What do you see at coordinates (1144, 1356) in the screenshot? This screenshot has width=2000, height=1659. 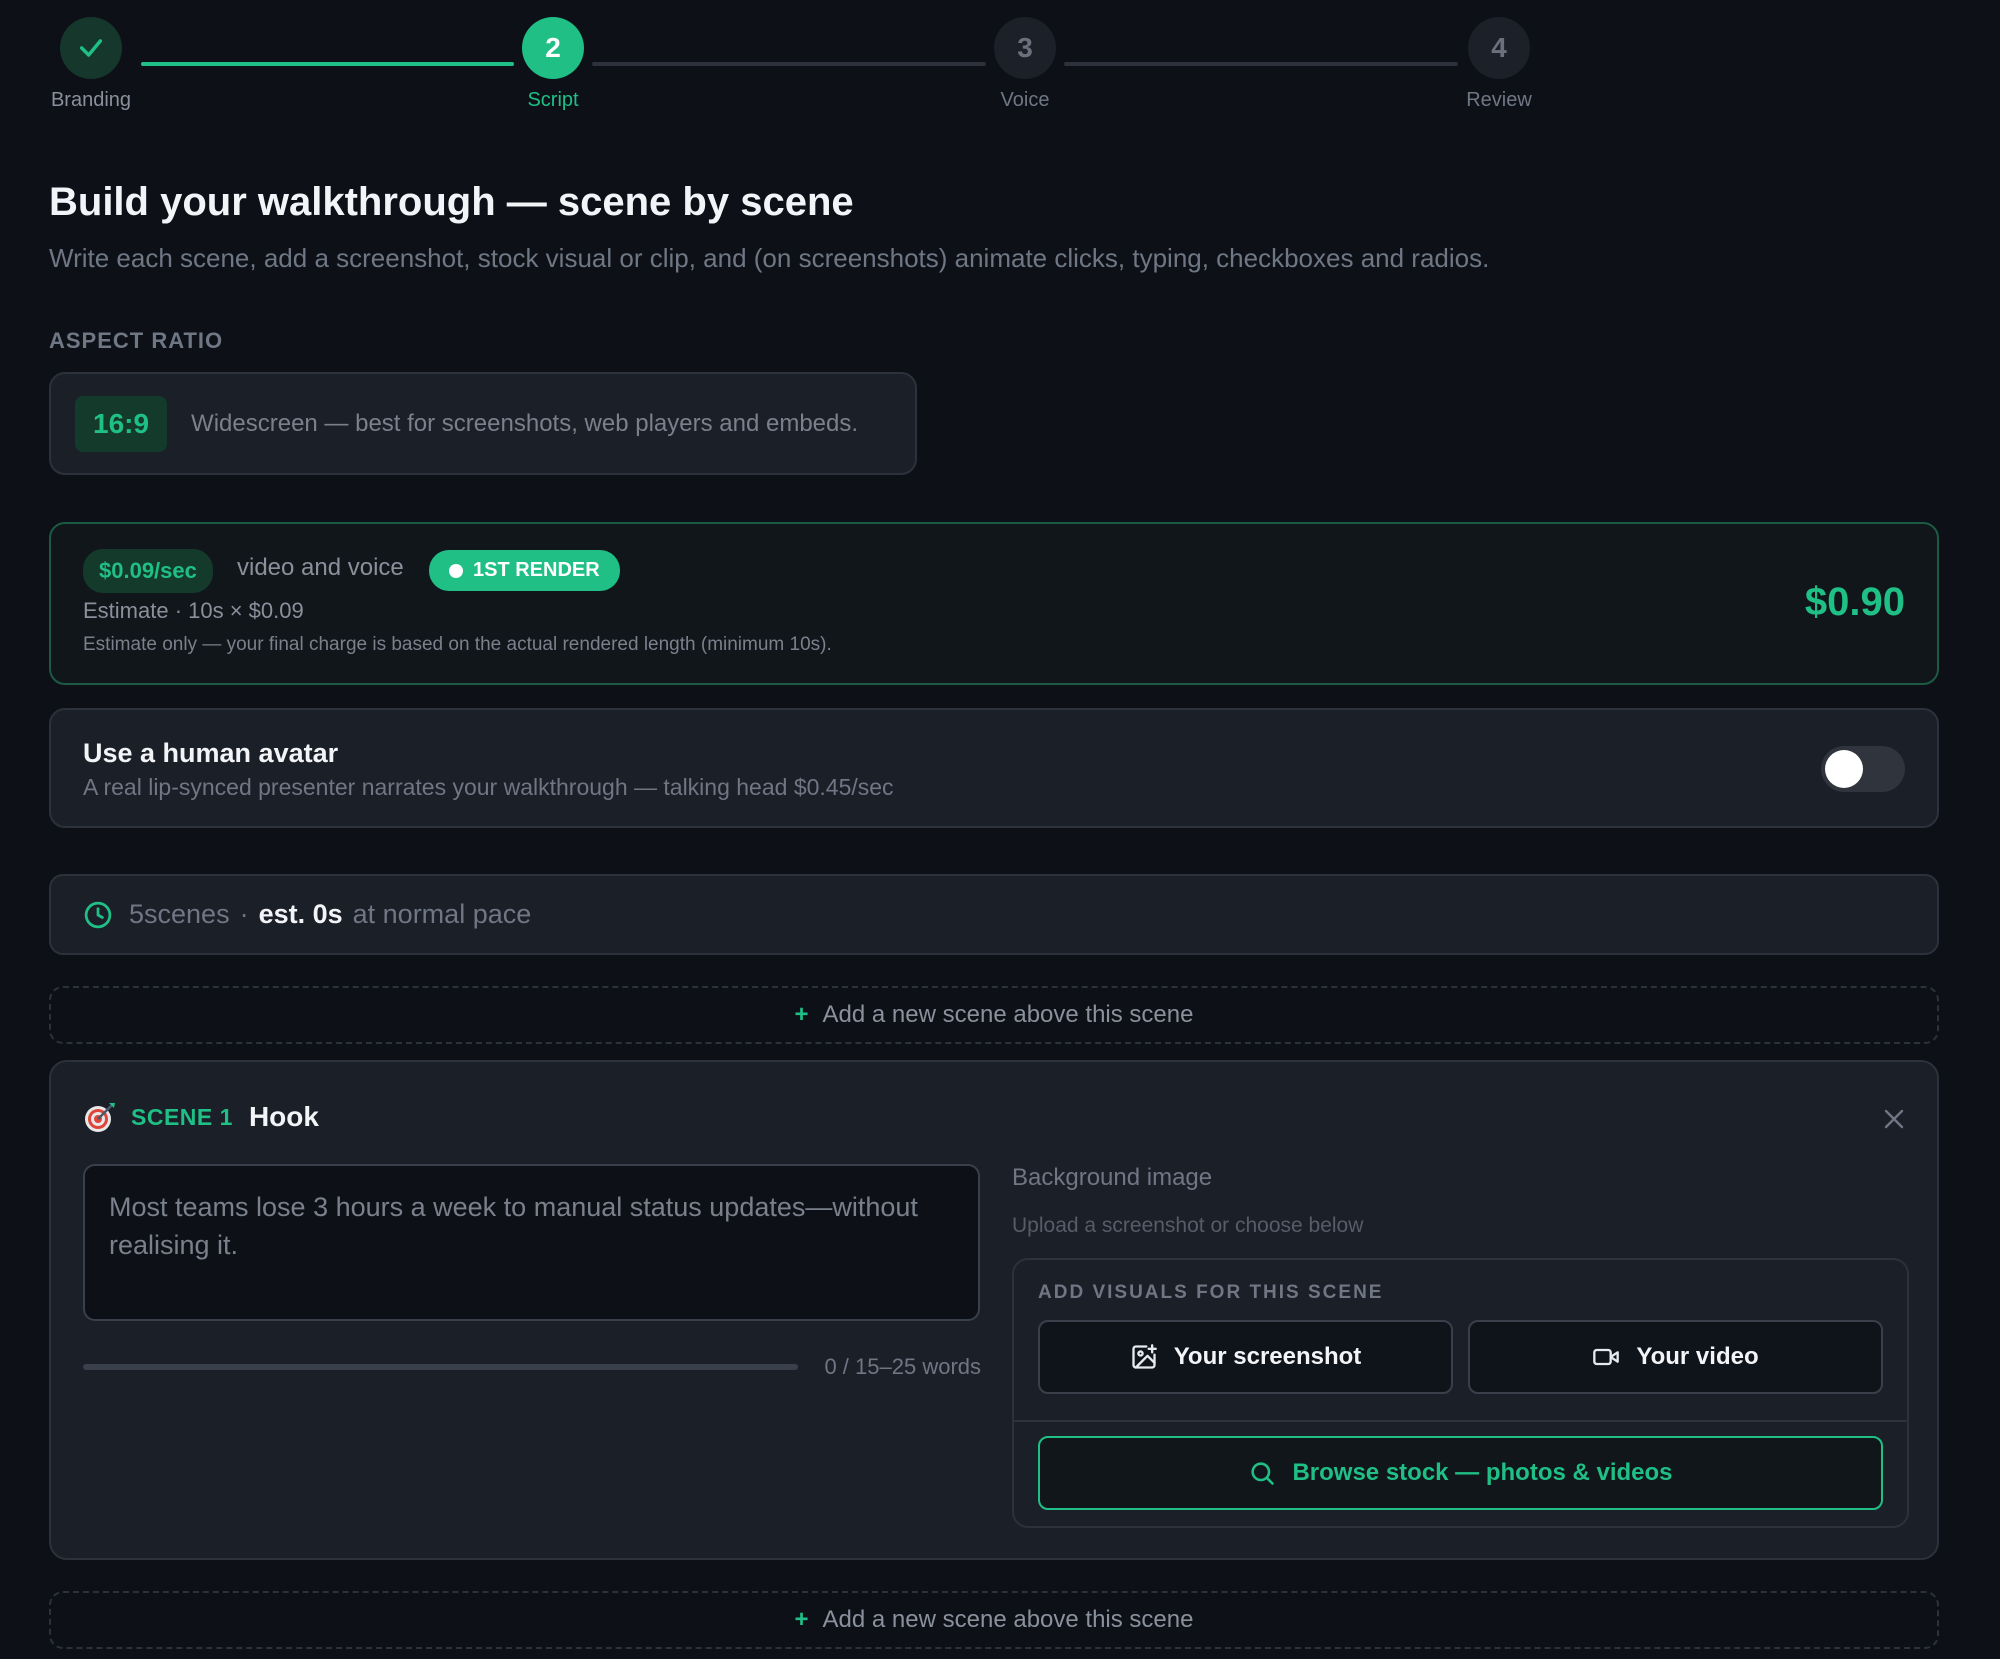 I see `image-add-icon` at bounding box center [1144, 1356].